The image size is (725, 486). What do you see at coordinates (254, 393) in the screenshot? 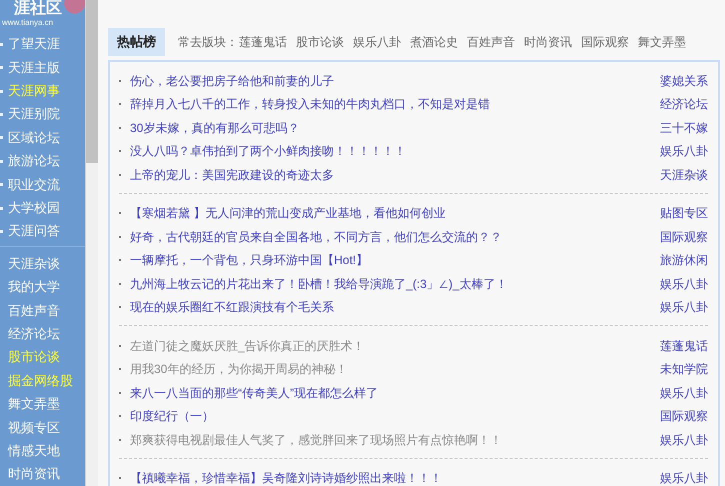
I see `post-title-link: 来八一八当面的那些“传奇美人”现在都怎么样了` at bounding box center [254, 393].